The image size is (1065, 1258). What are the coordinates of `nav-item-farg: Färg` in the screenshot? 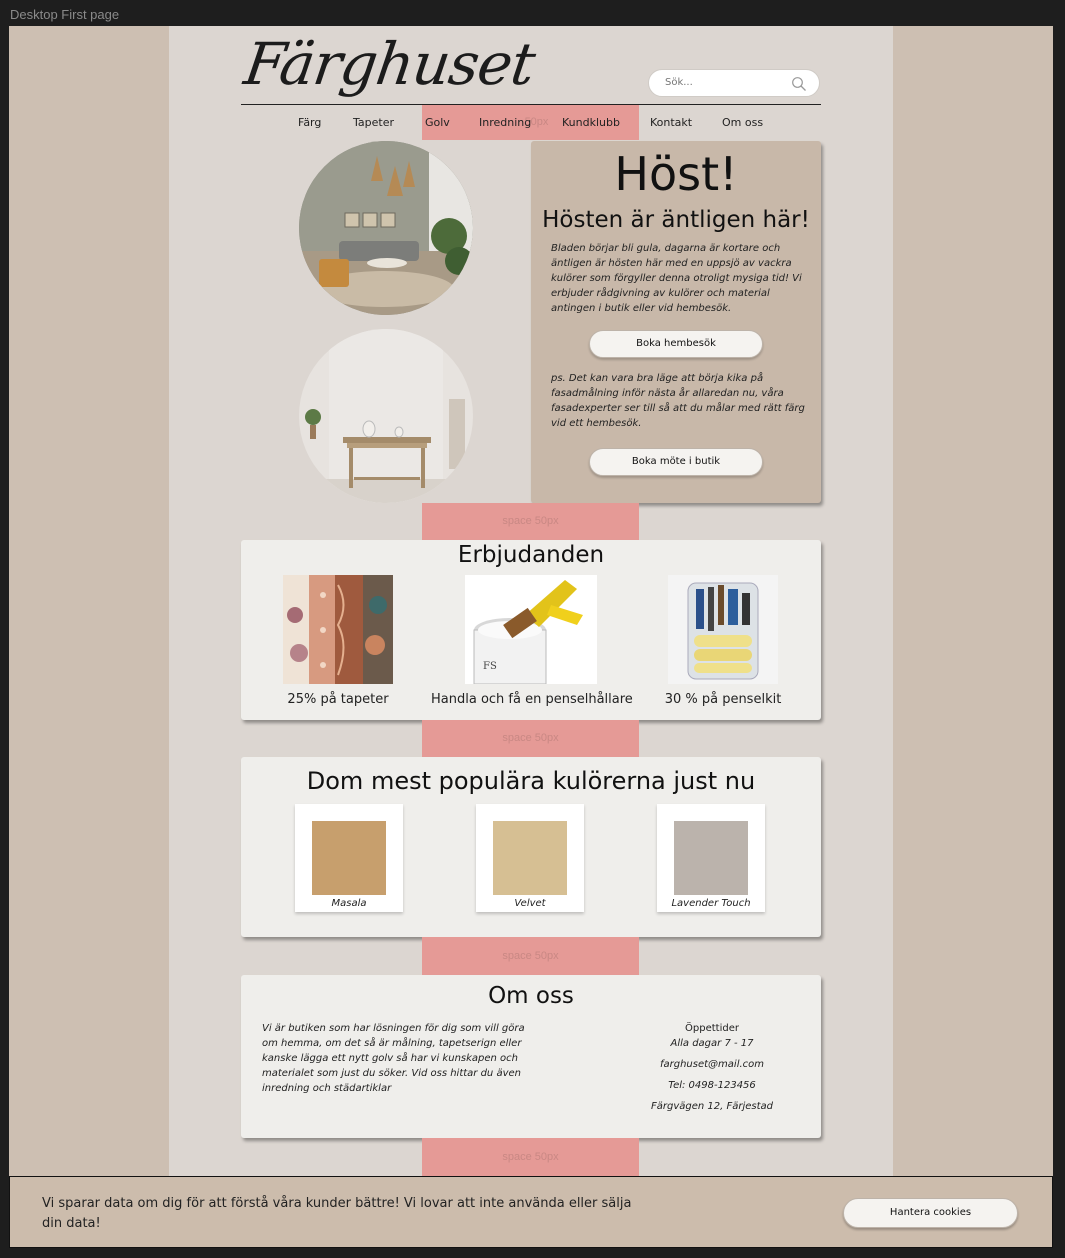 It's located at (309, 122).